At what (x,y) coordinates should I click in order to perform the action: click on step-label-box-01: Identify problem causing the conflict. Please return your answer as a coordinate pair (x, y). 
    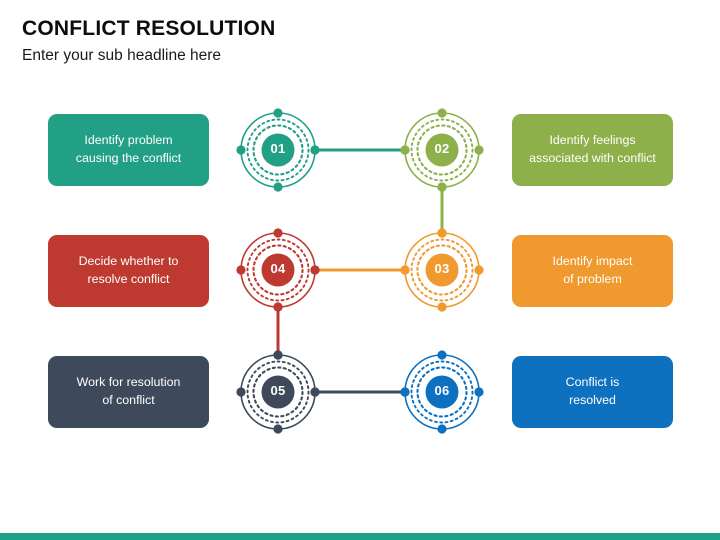
    Looking at the image, I should click on (128, 150).